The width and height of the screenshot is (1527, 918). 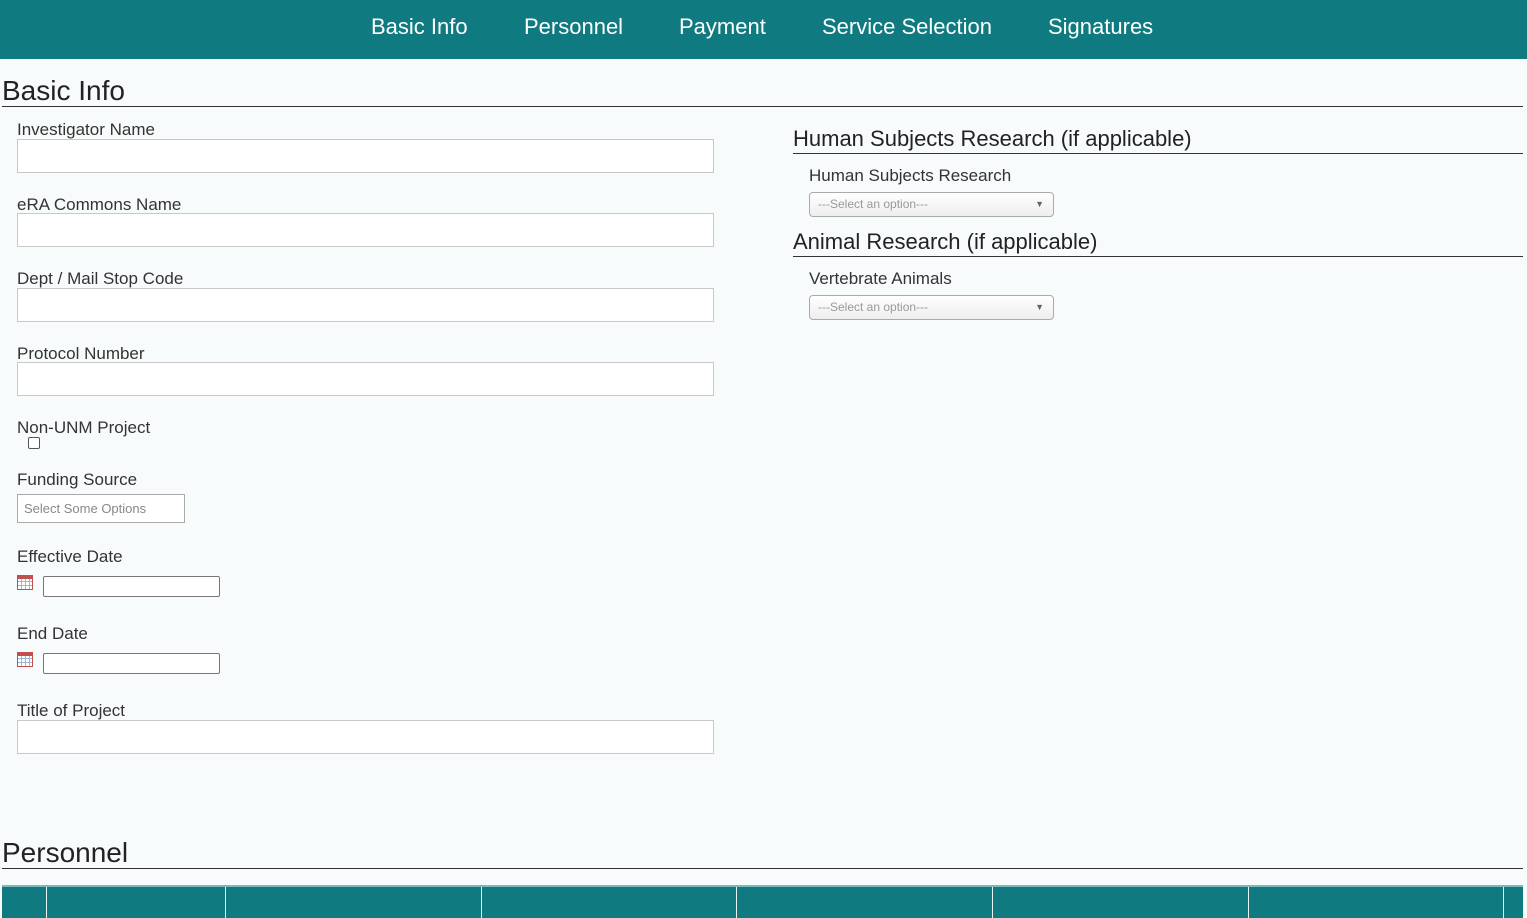 What do you see at coordinates (992, 138) in the screenshot?
I see `human-subjects-heading: Human Subjects Research (if applicable)` at bounding box center [992, 138].